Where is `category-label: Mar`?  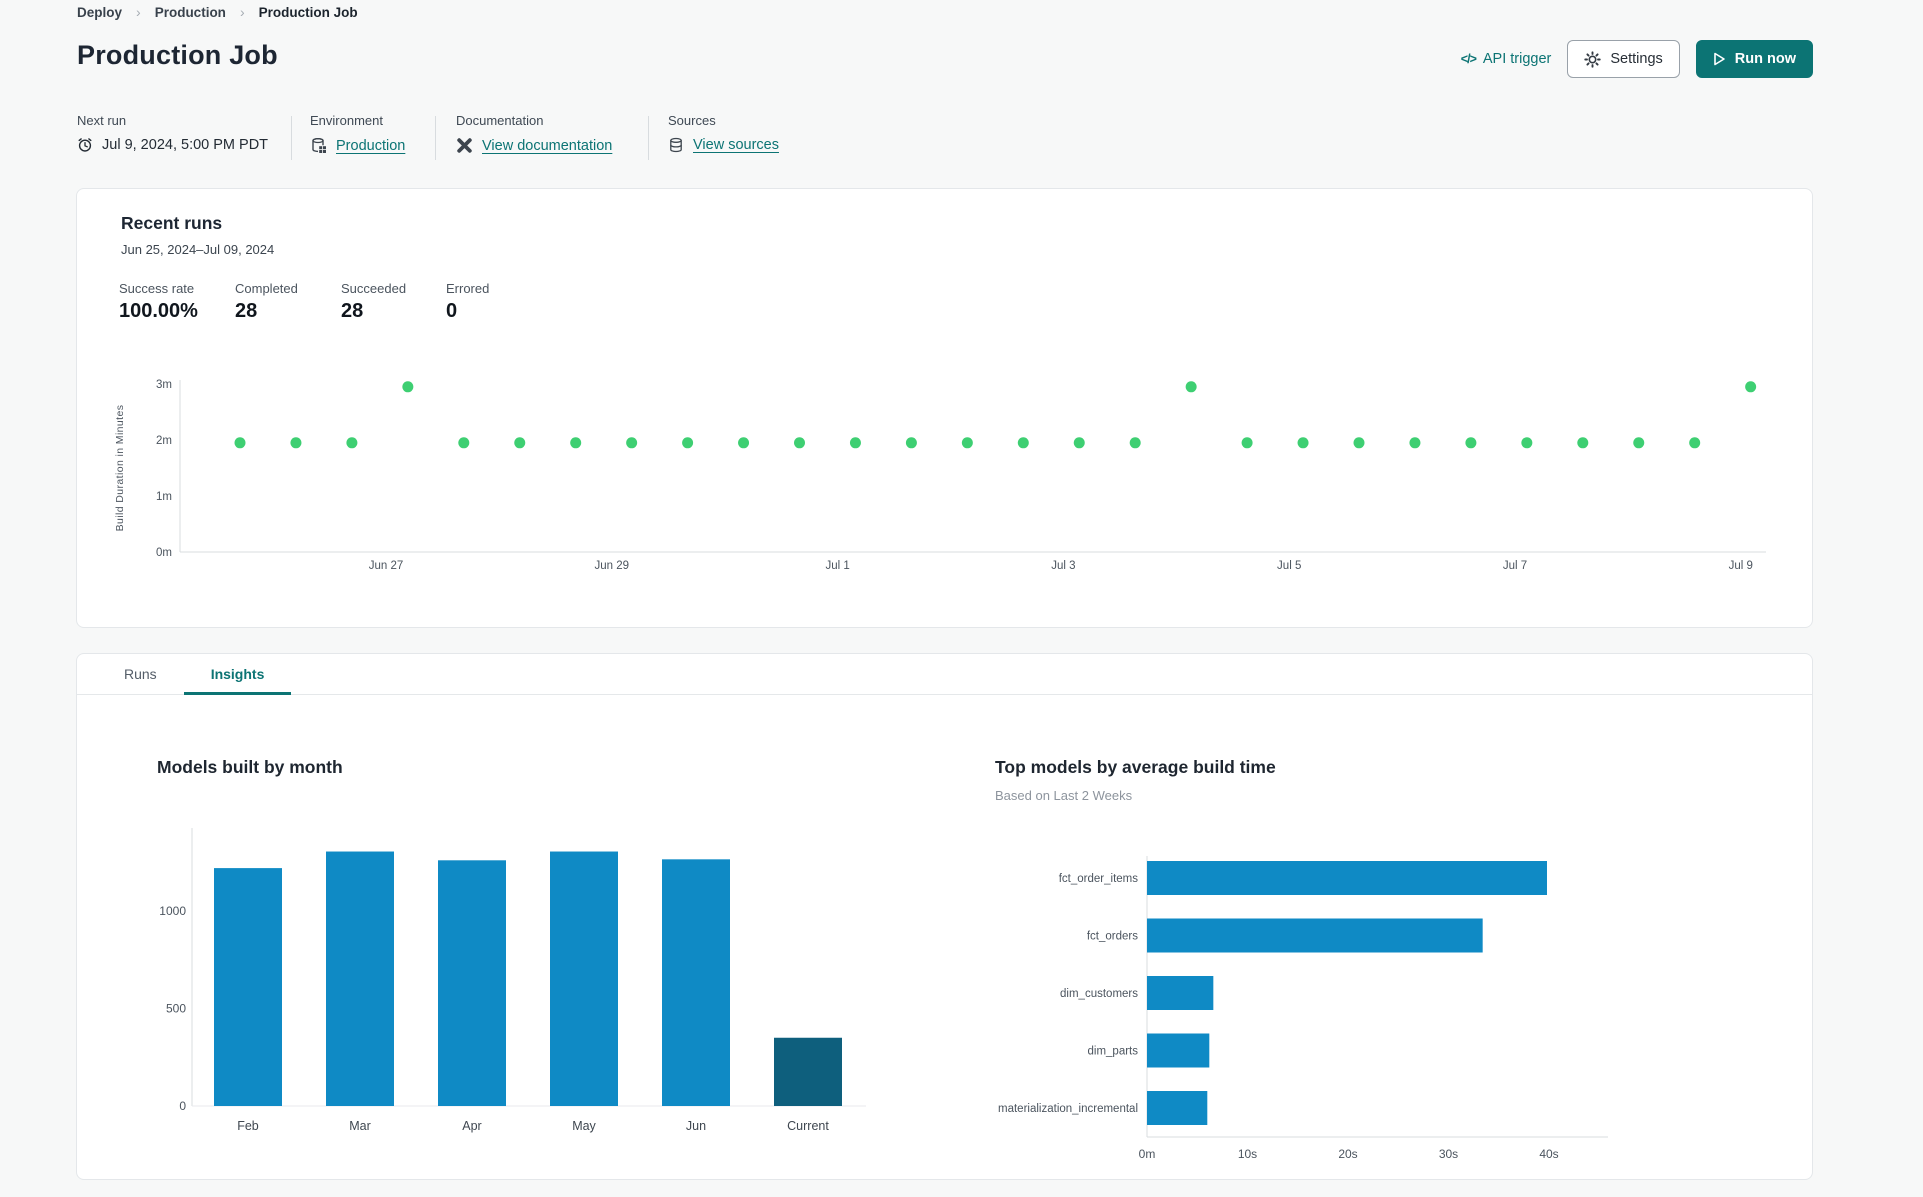
category-label: Mar is located at coordinates (360, 1126).